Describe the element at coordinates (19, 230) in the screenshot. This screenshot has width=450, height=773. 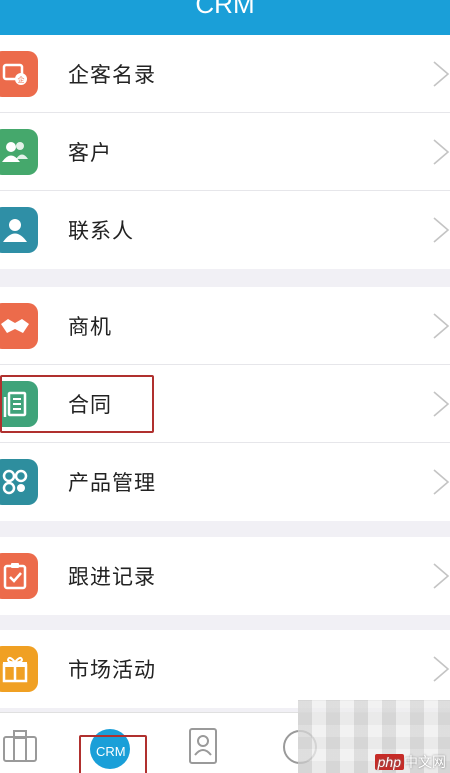
I see `contact-icon` at that location.